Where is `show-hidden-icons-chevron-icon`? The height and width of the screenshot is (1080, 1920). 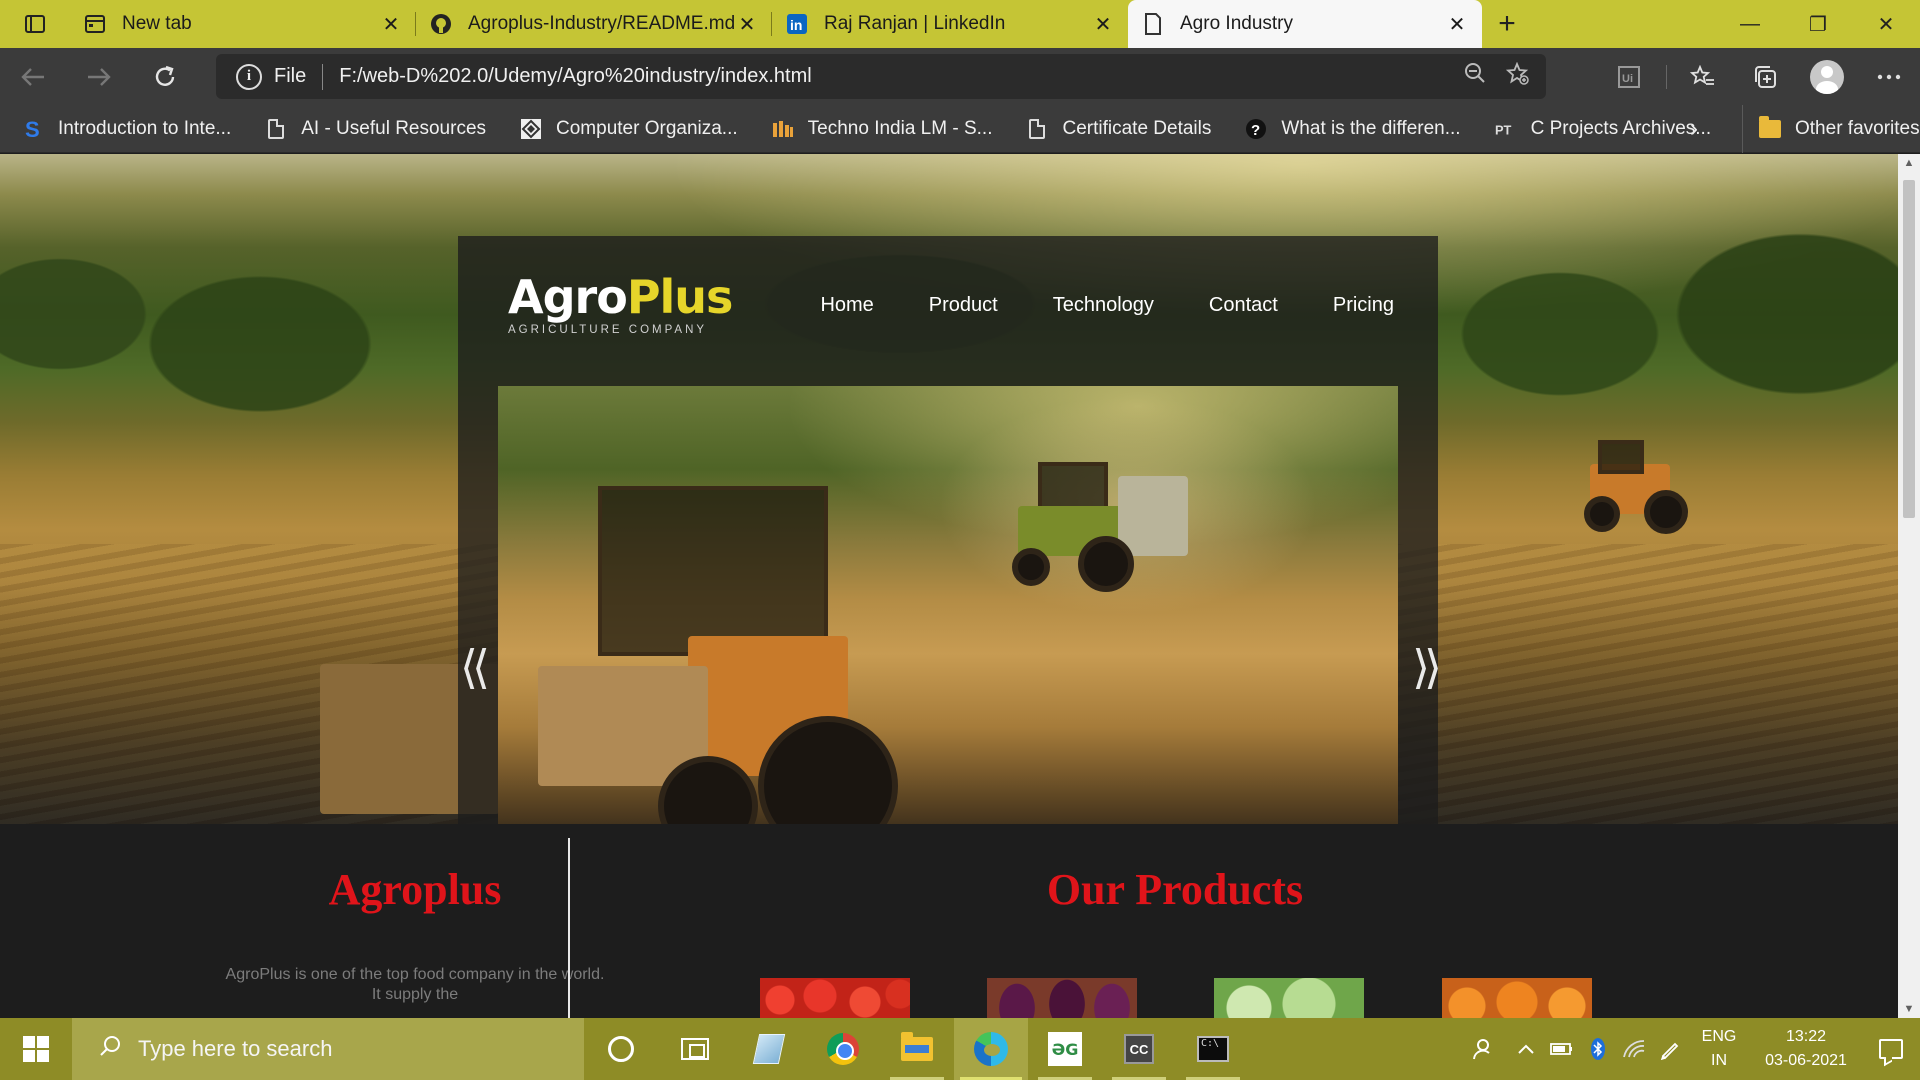 show-hidden-icons-chevron-icon is located at coordinates (1526, 1049).